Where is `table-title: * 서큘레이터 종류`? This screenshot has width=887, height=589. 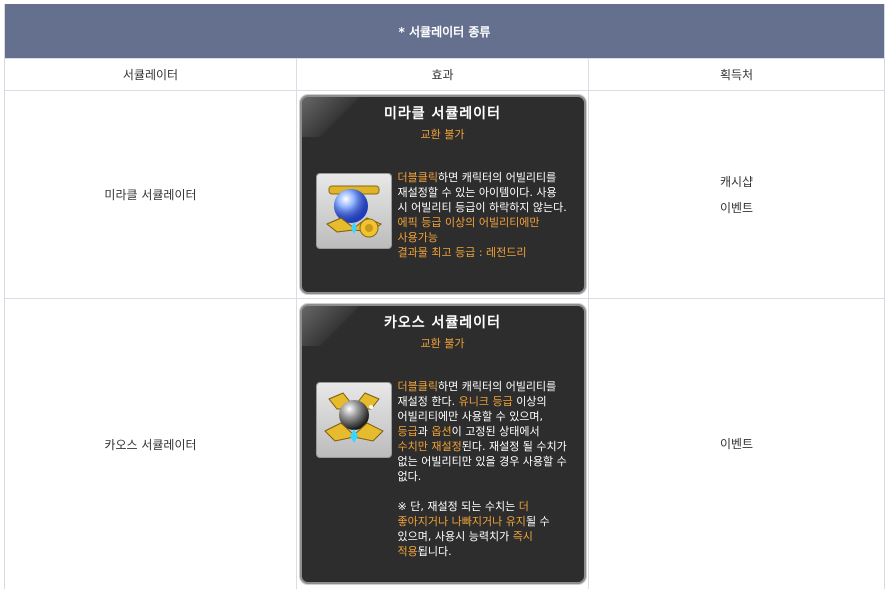
table-title: * 서큘레이터 종류 is located at coordinates (444, 31).